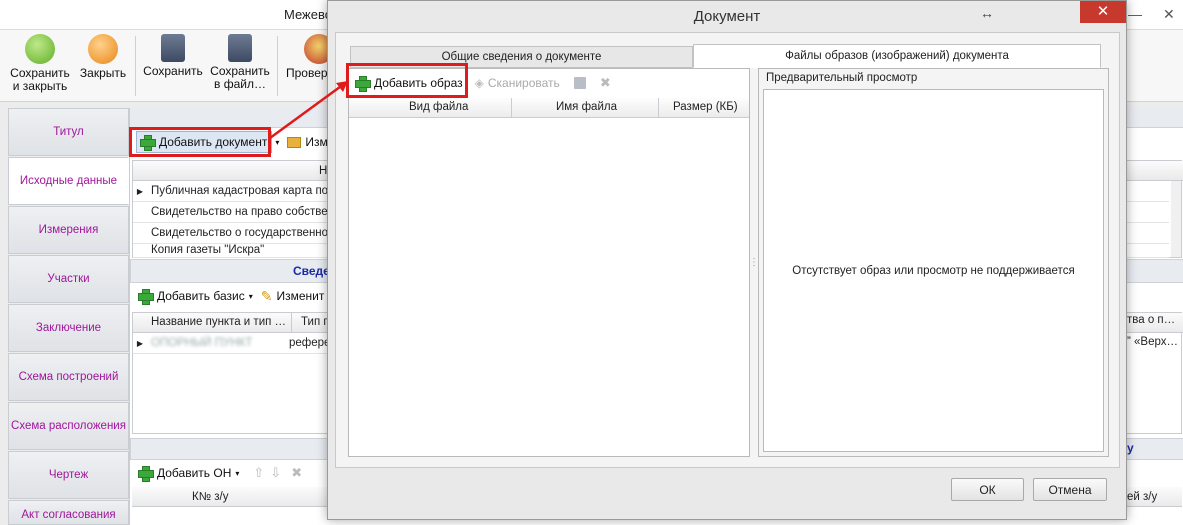  Describe the element at coordinates (705, 107) in the screenshot. I see `column-header-size: Размер (КБ)` at that location.